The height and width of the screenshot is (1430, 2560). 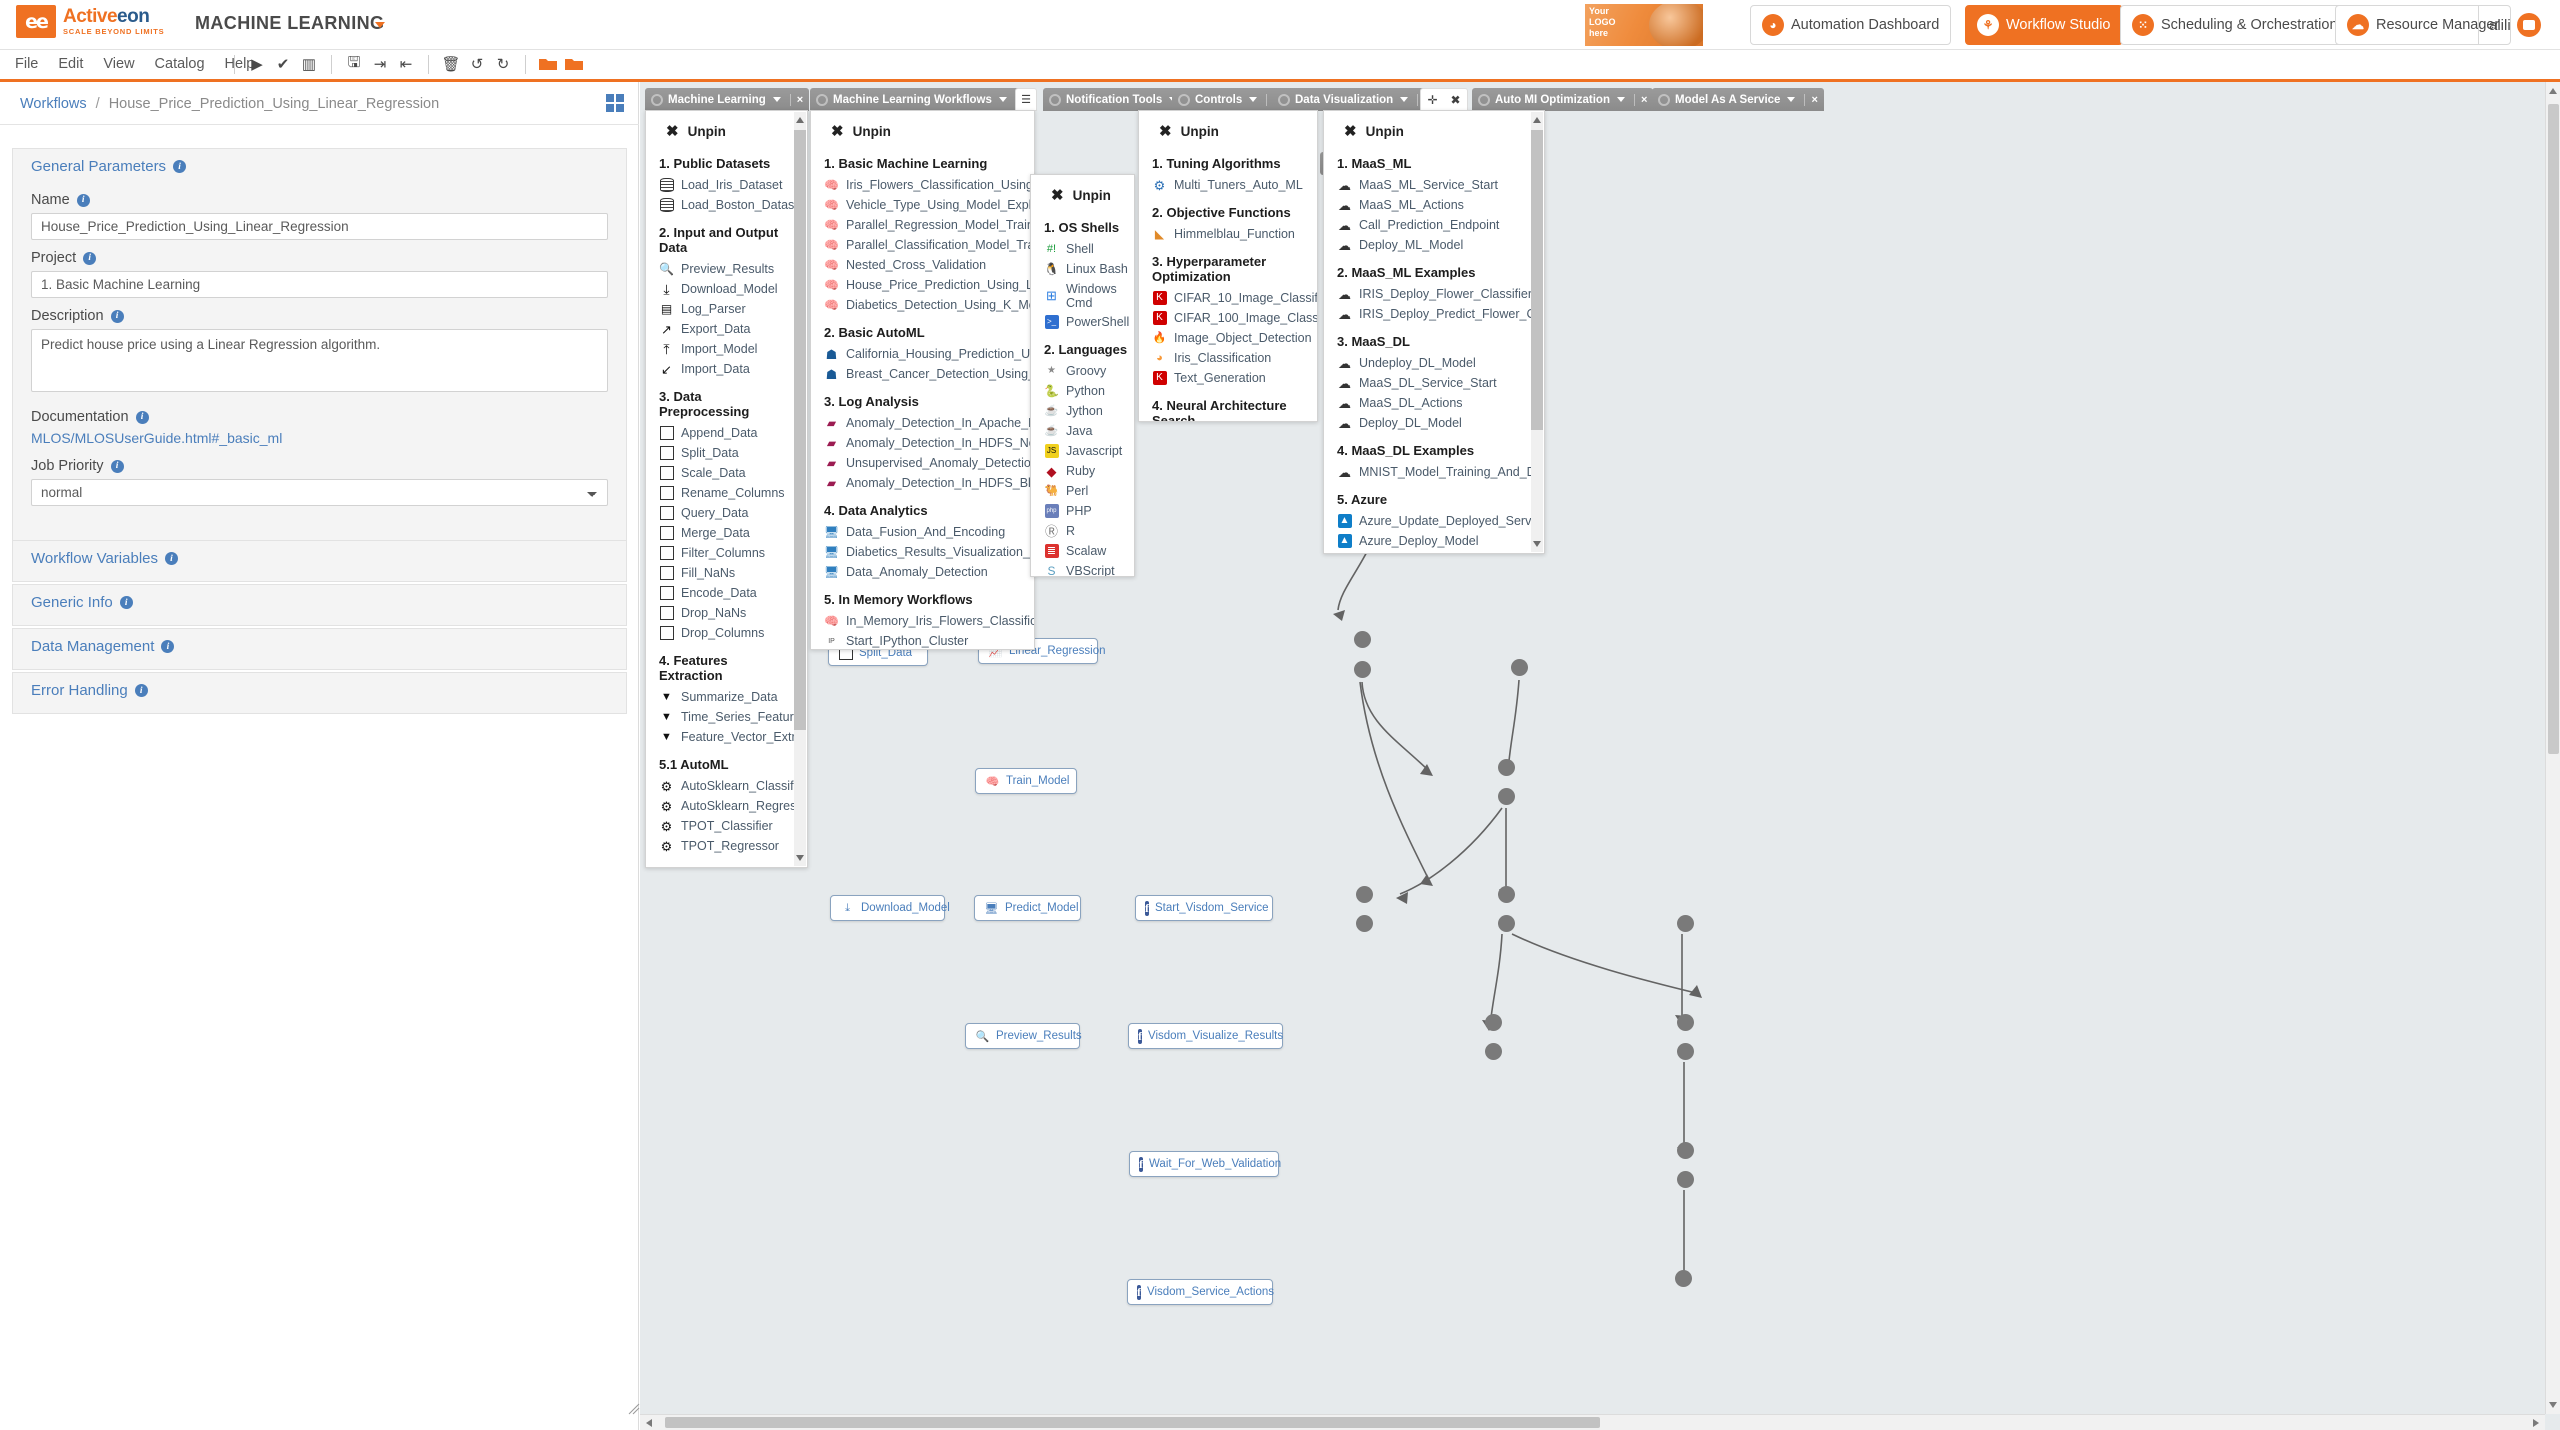 What do you see at coordinates (90, 21) in the screenshot?
I see `brand-logo: ee Activeeon SCALE BEYOND LIMITS` at bounding box center [90, 21].